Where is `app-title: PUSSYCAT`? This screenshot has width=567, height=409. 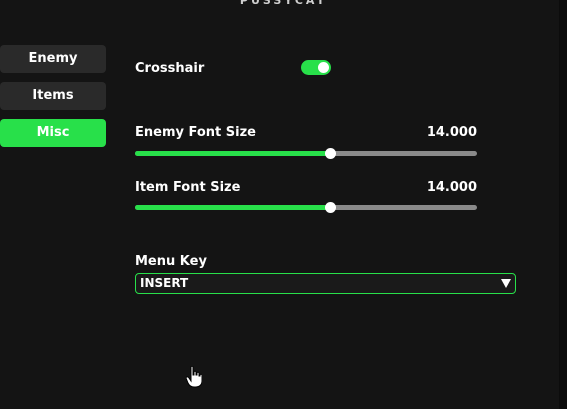
app-title: PUSSYCAT is located at coordinates (283, 3).